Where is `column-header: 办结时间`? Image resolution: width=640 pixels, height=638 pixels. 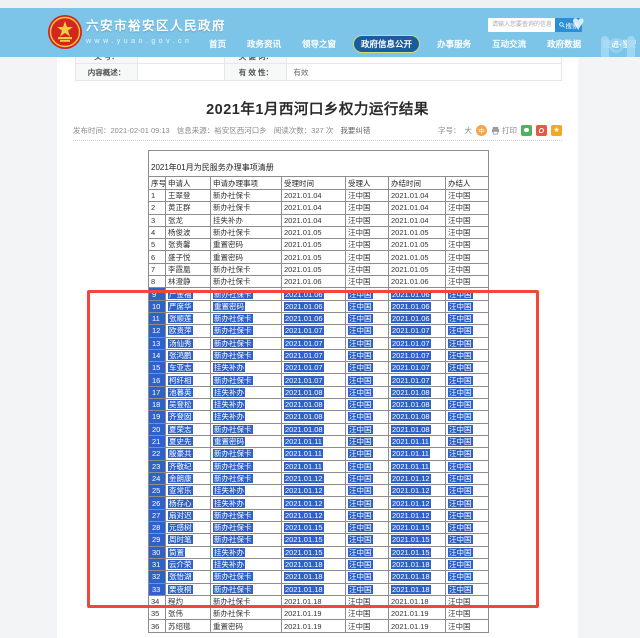 column-header: 办结时间 is located at coordinates (417, 183).